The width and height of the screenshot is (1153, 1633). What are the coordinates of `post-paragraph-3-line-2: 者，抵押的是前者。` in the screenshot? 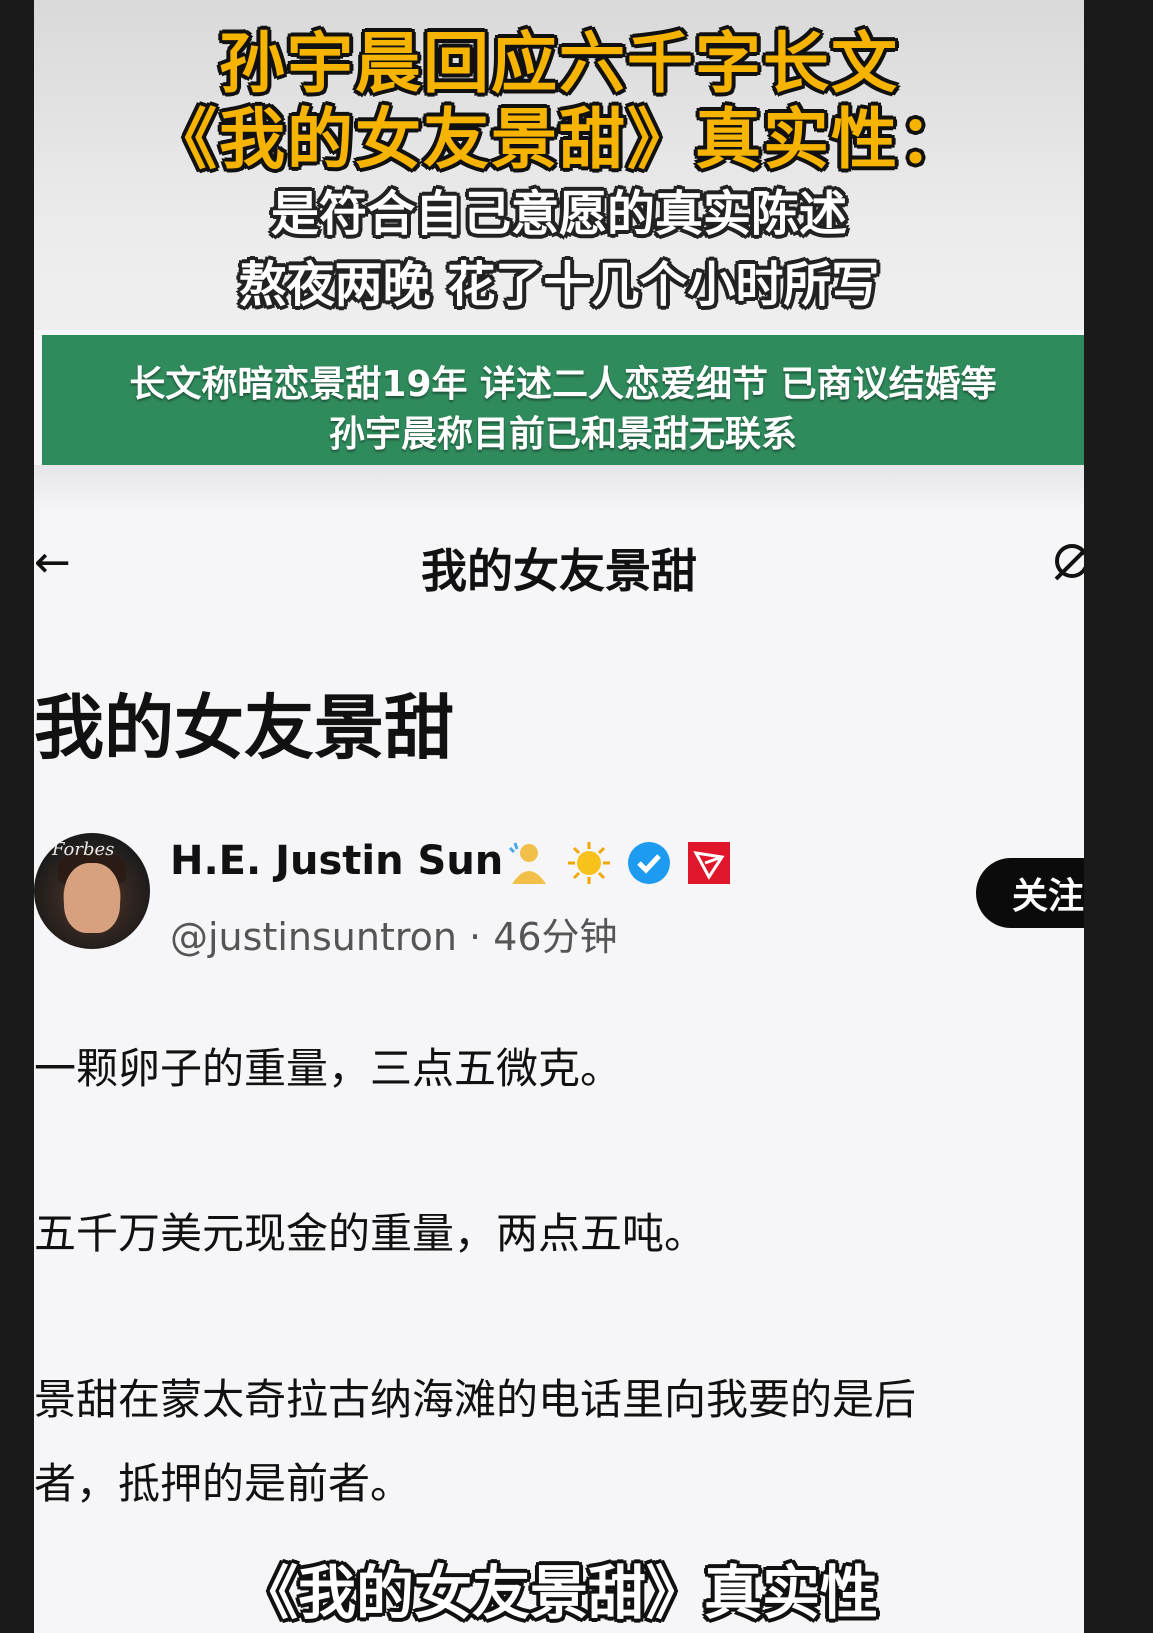 It's located at (223, 1483).